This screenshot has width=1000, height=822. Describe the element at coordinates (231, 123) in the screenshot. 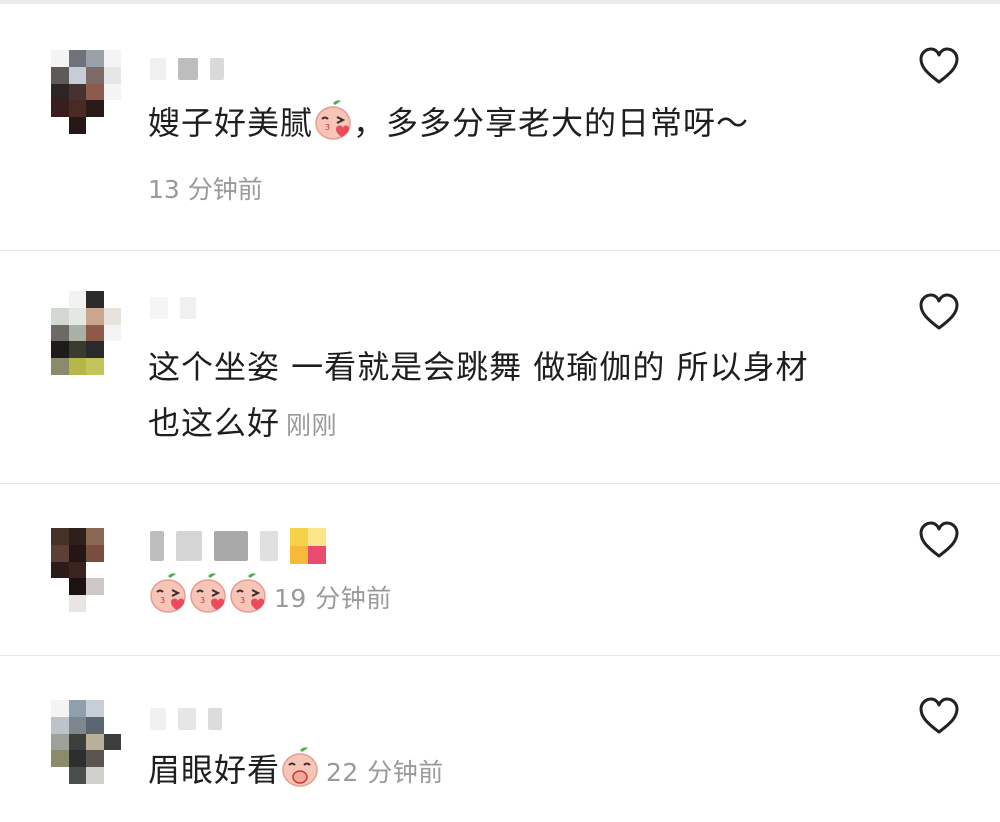

I see `comment-text-part1: 嫂子好美腻` at that location.